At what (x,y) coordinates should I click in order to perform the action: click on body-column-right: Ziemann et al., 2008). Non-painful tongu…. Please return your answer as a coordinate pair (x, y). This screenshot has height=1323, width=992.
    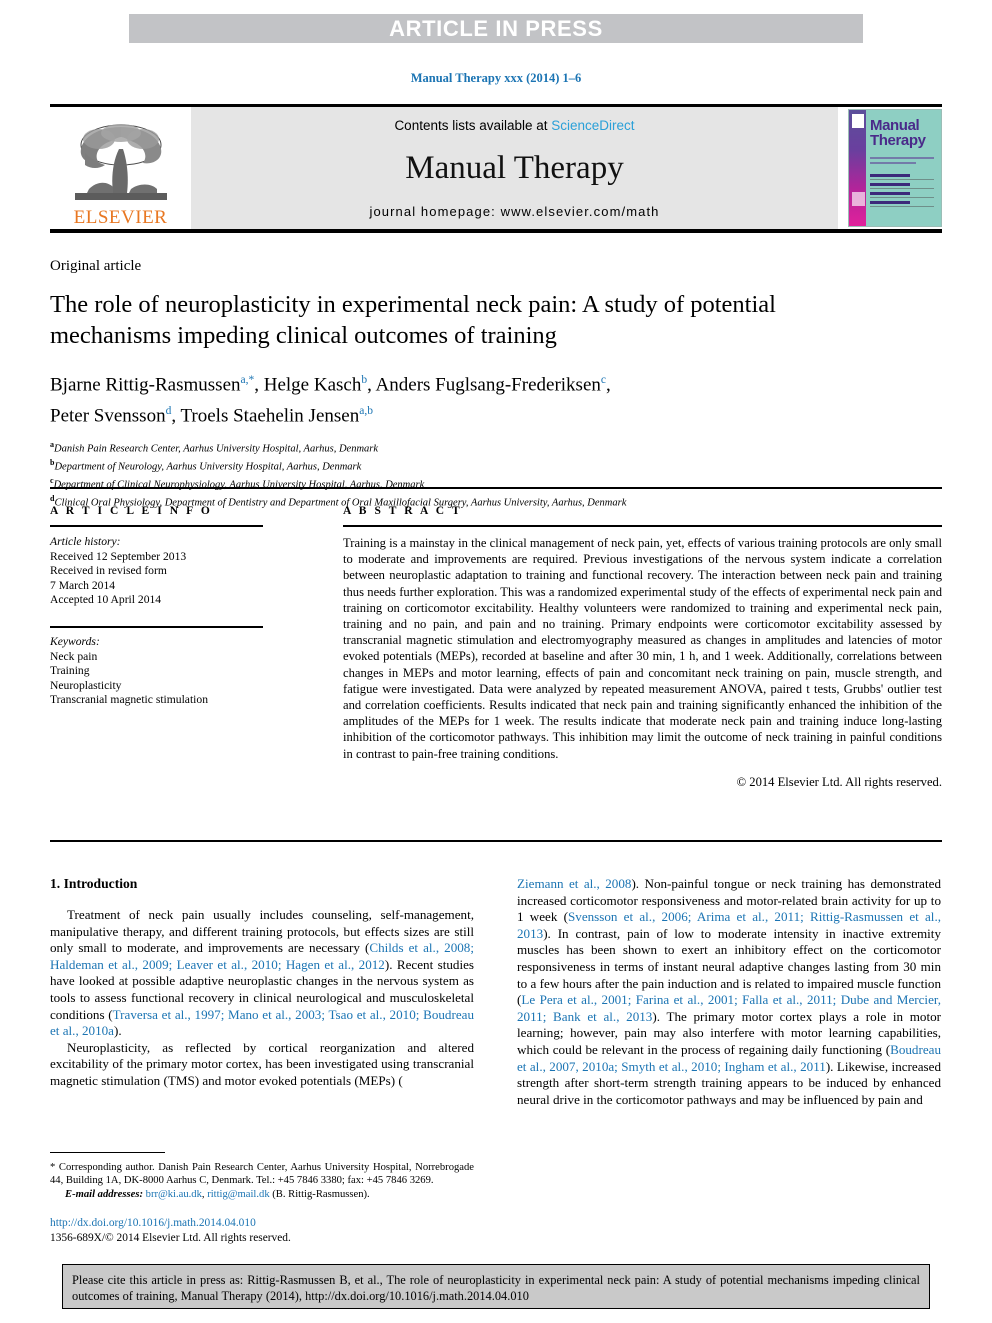
    Looking at the image, I should click on (729, 992).